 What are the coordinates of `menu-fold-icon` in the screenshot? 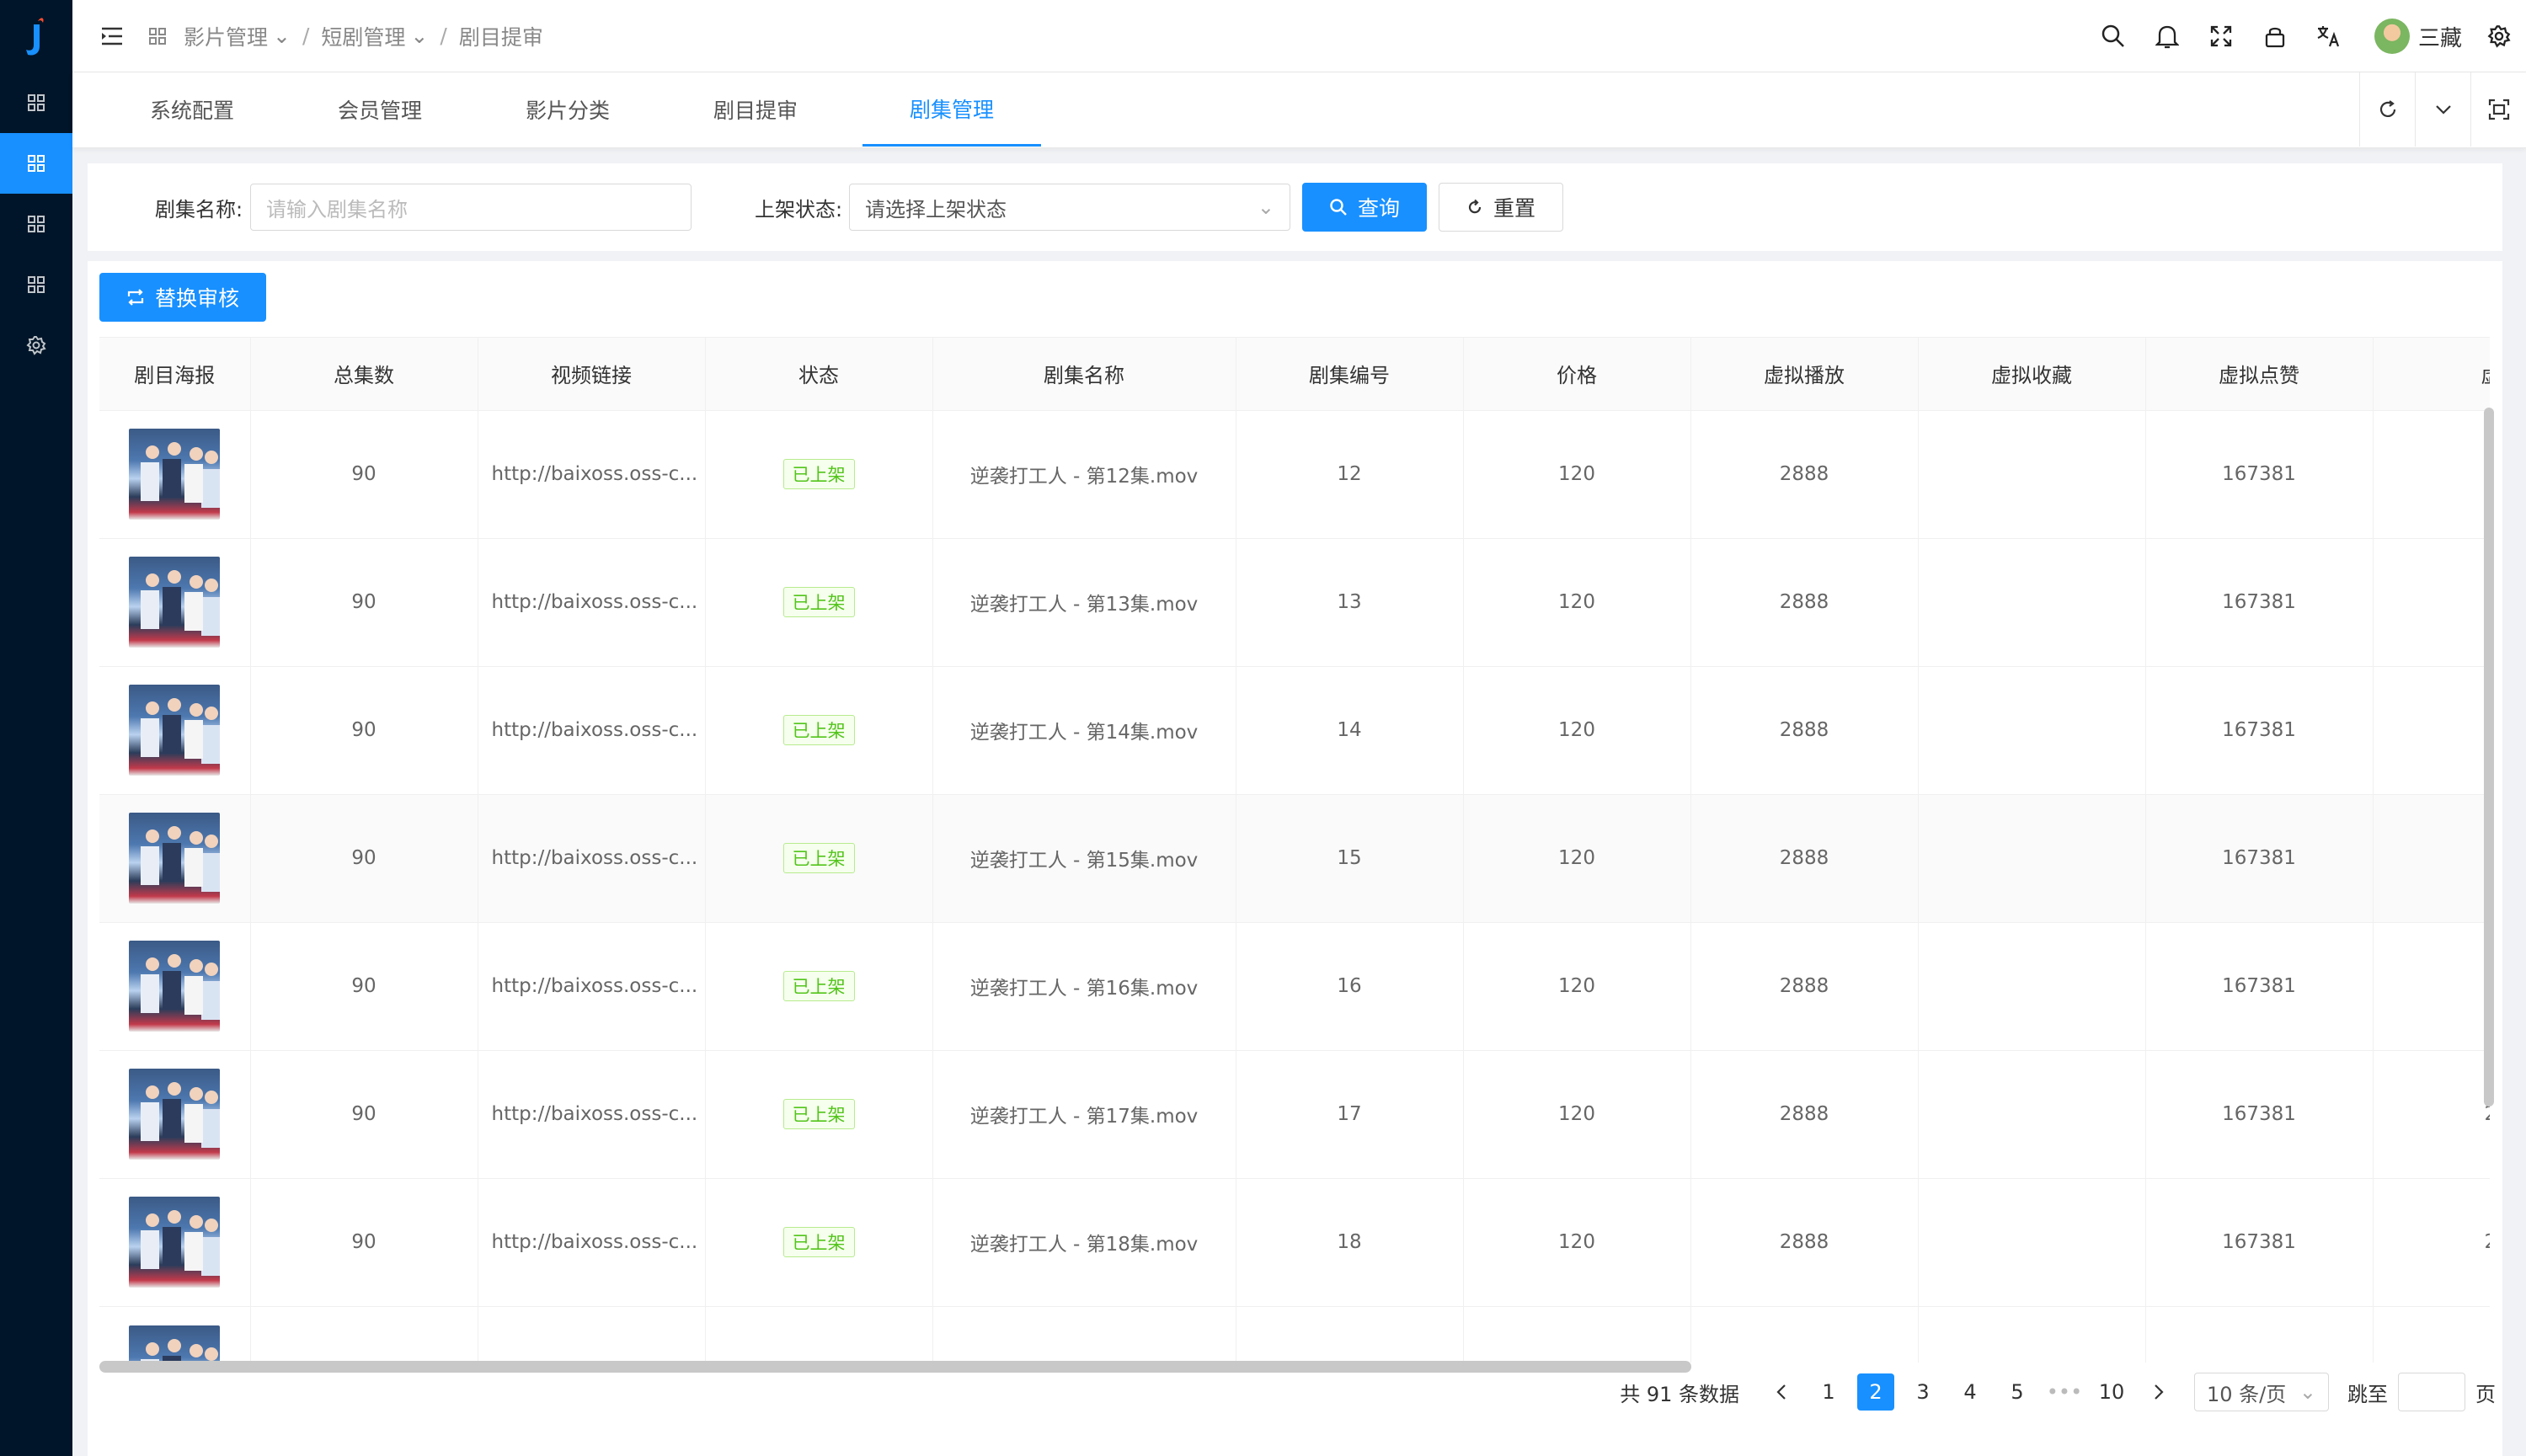 It's located at (112, 36).